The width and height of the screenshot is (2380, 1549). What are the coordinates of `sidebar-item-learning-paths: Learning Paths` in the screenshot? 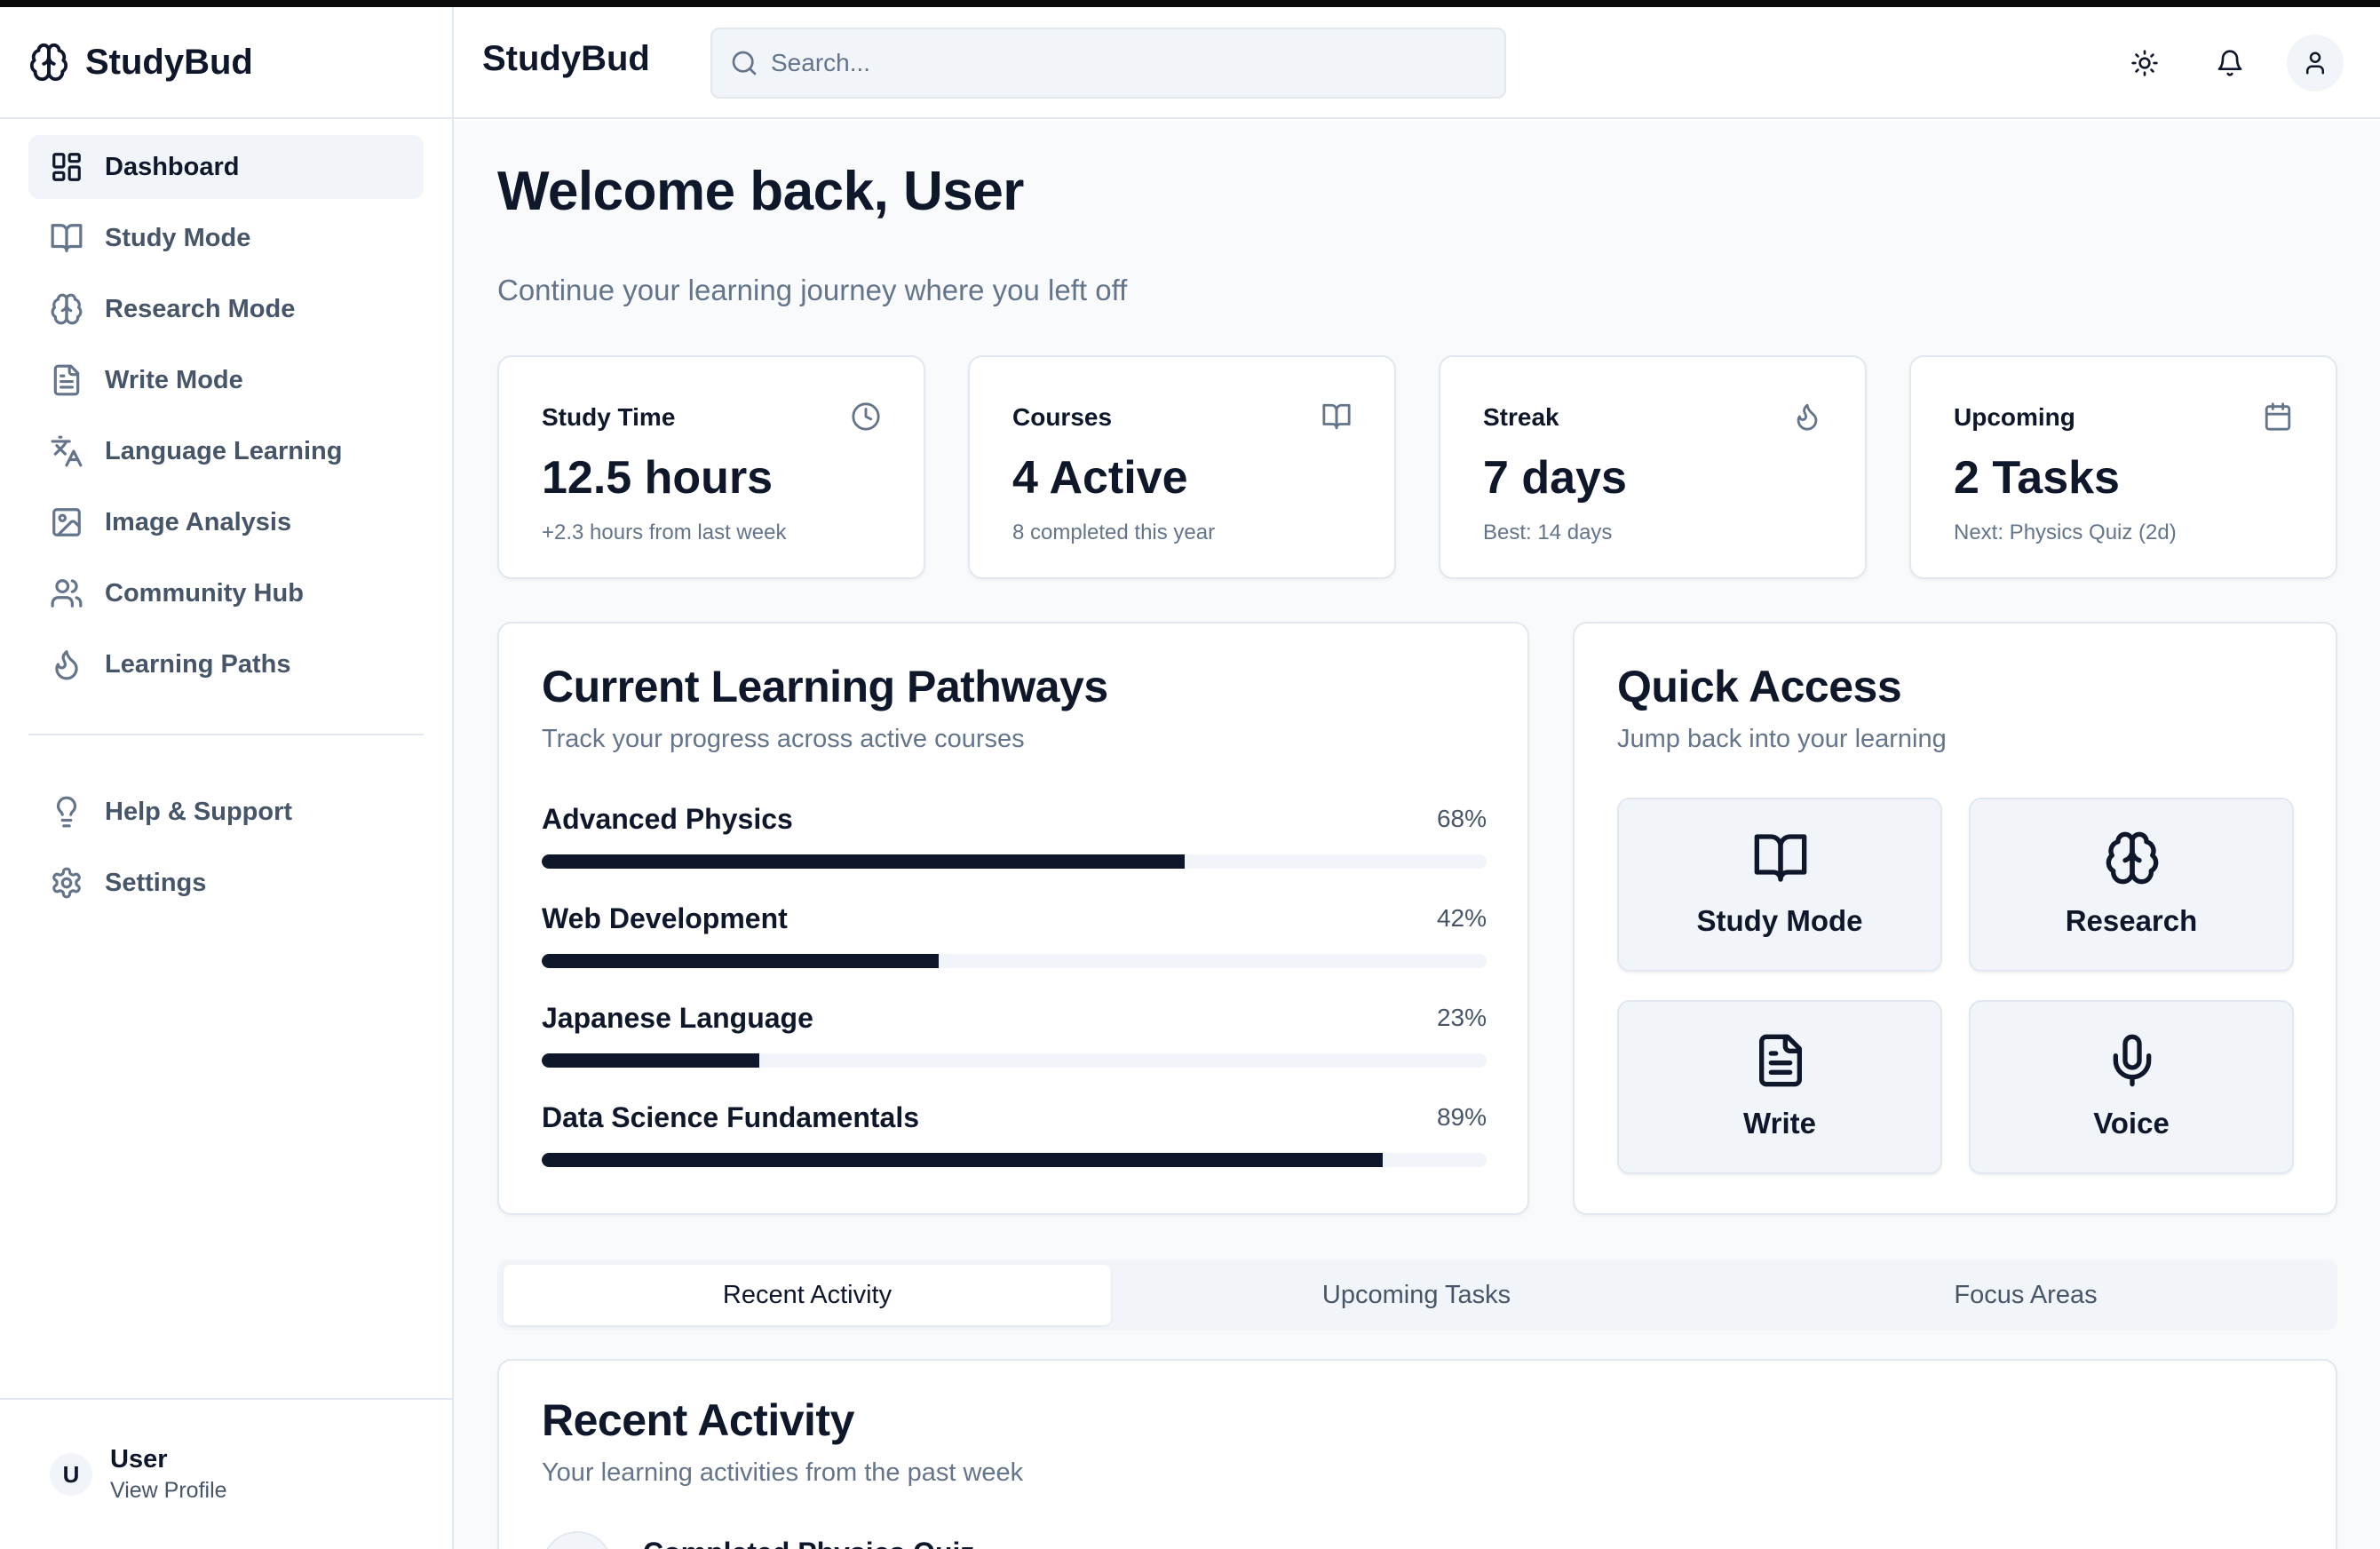 It's located at (226, 664).